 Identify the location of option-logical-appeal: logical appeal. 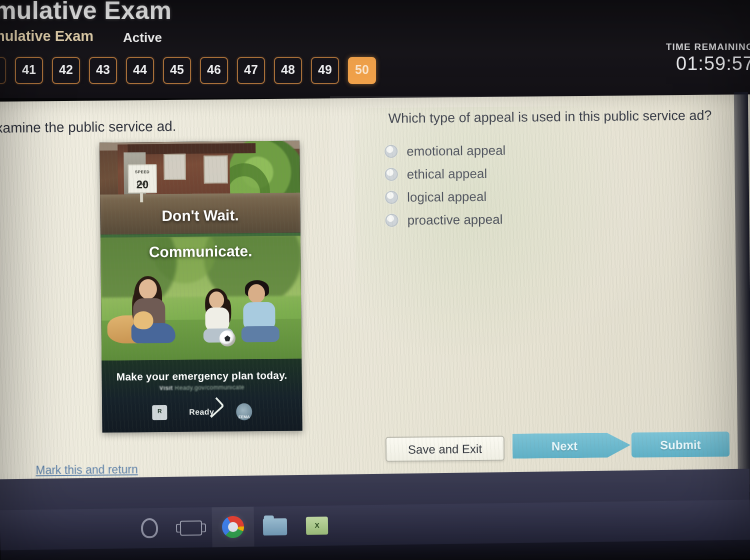
(550, 196).